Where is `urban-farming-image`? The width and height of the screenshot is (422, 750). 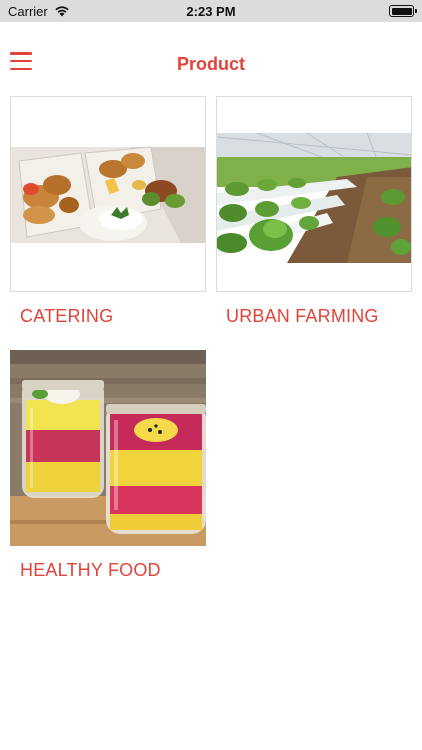
urban-farming-image is located at coordinates (314, 194).